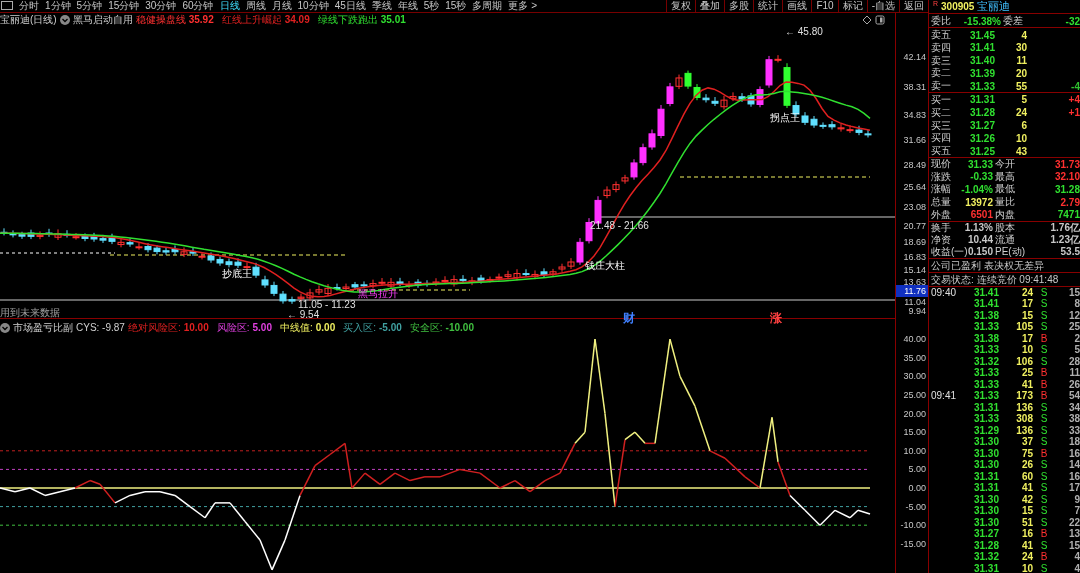 This screenshot has height=573, width=1080. Describe the element at coordinates (233, 327) in the screenshot. I see `reading-label: 风险区:` at that location.